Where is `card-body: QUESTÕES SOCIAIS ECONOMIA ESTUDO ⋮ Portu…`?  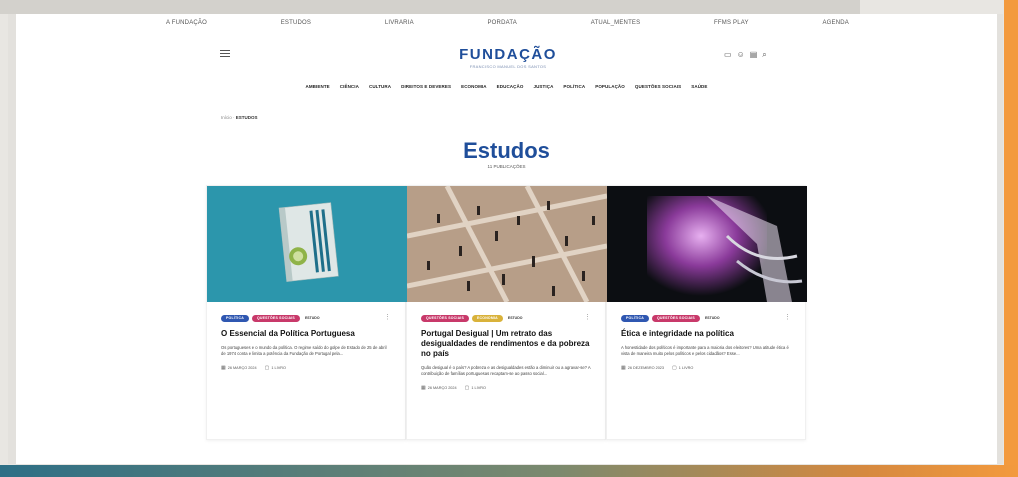
card-body: QUESTÕES SOCIAIS ECONOMIA ESTUDO ⋮ Portu… is located at coordinates (506, 346).